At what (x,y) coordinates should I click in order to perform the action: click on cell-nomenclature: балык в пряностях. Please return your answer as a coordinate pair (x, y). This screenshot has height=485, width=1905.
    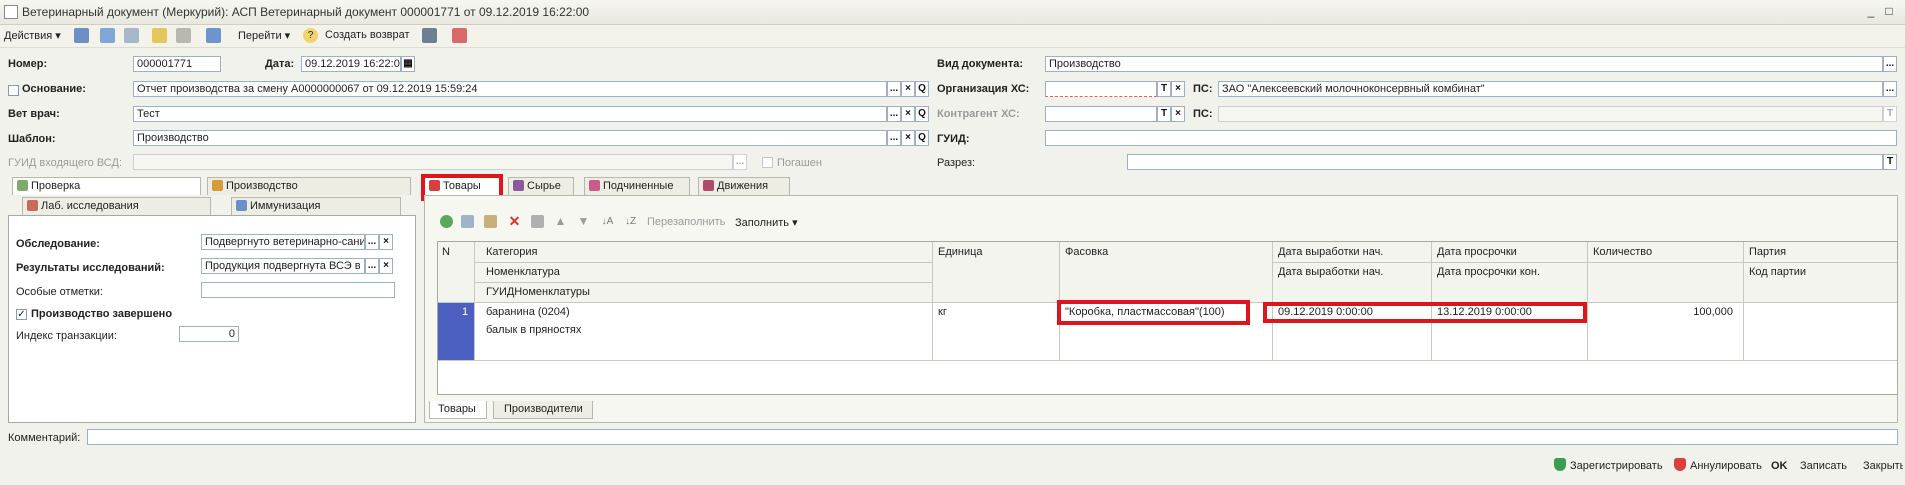
    Looking at the image, I should click on (533, 330).